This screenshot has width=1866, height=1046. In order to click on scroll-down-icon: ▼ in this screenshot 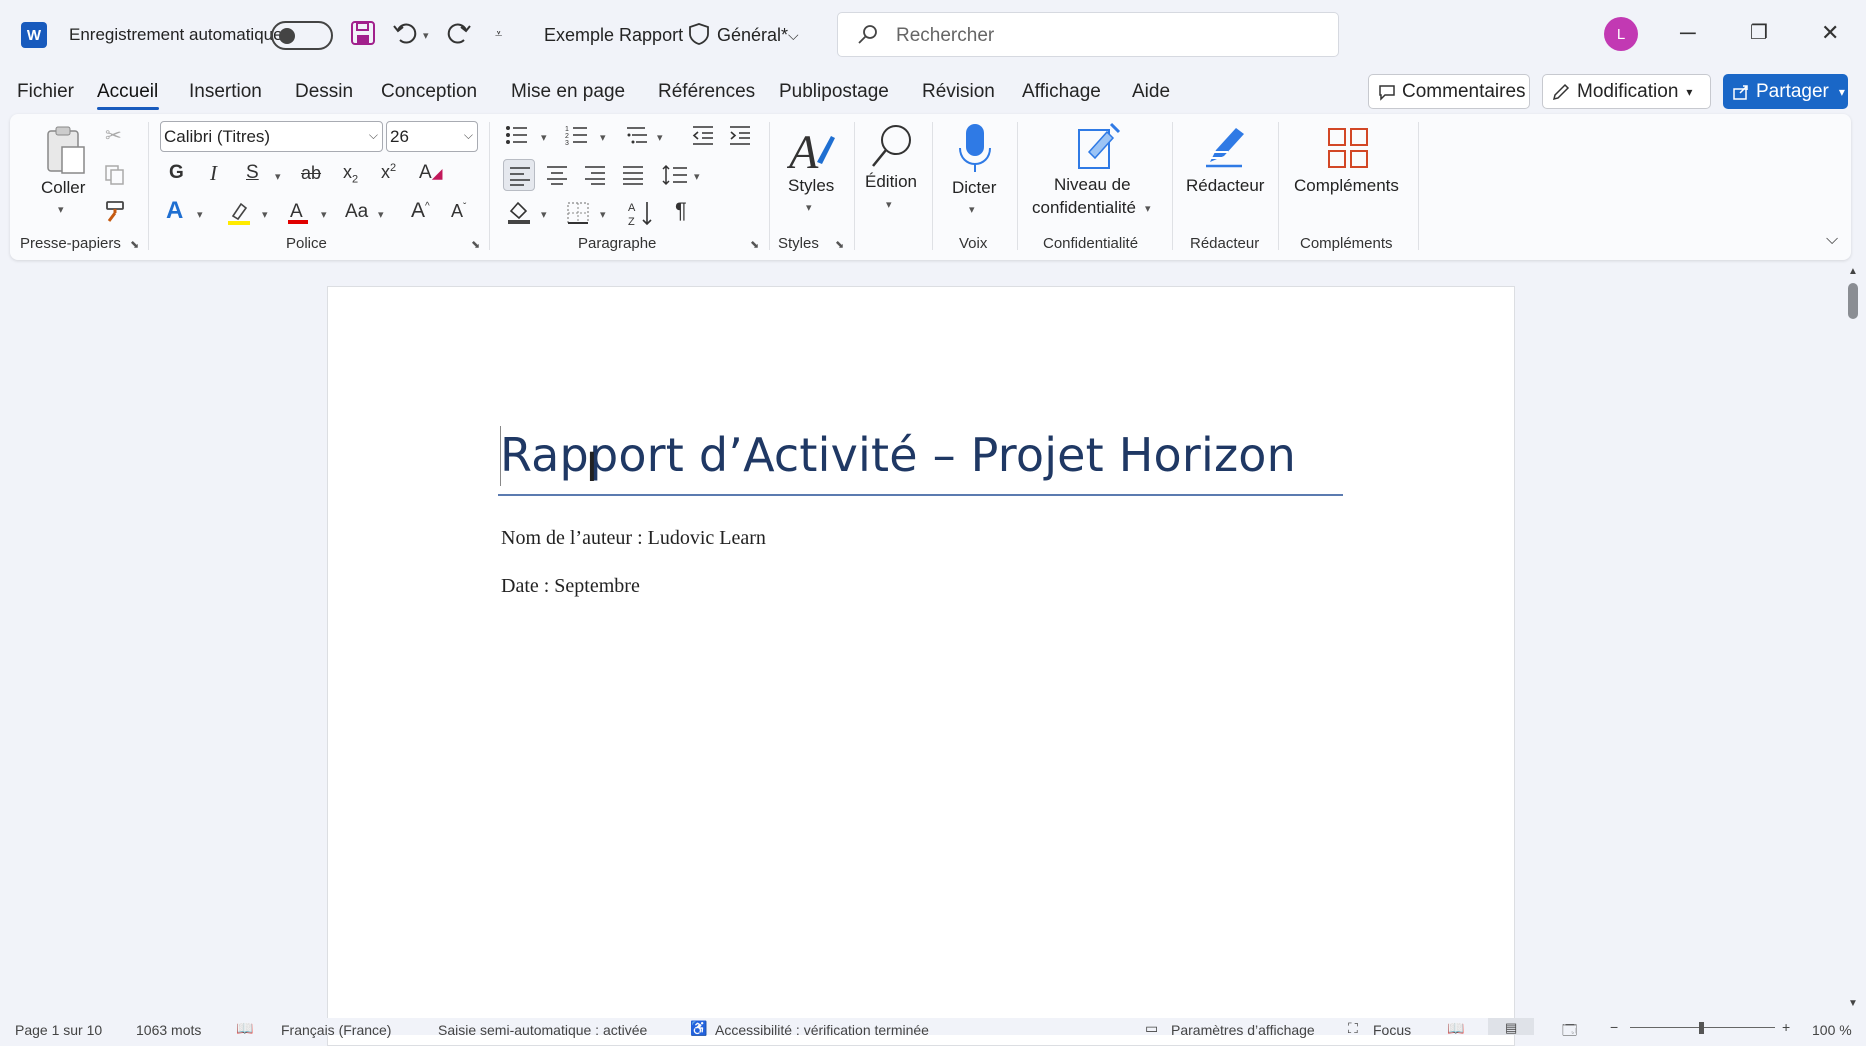, I will do `click(1853, 1003)`.